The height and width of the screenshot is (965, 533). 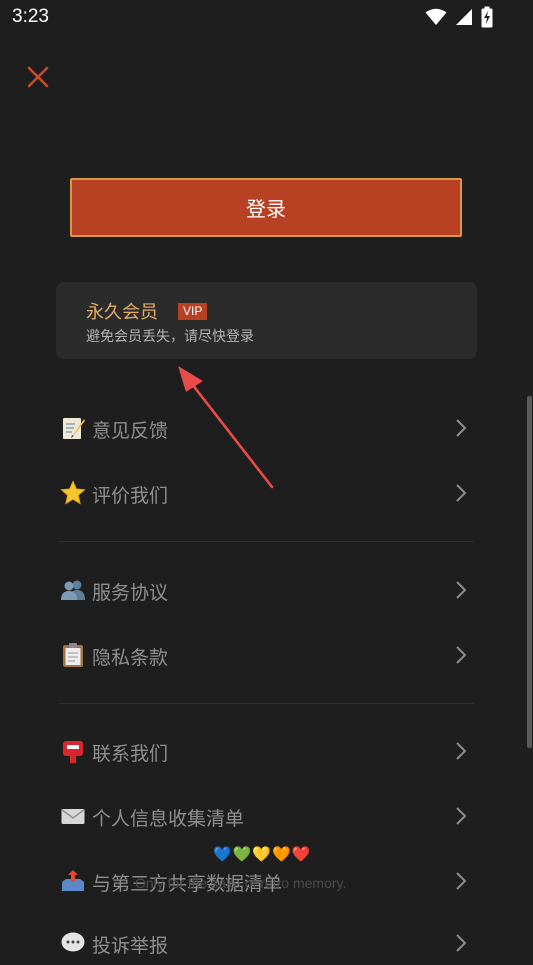 What do you see at coordinates (73, 943) in the screenshot?
I see `speech-bubble-icon` at bounding box center [73, 943].